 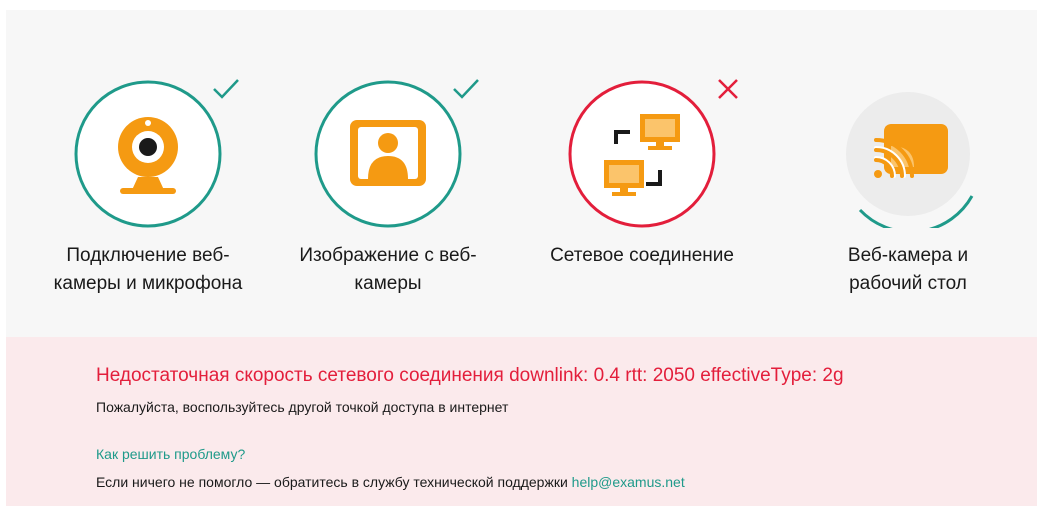 I want to click on step-label: Сетевое соединение, so click(x=642, y=255).